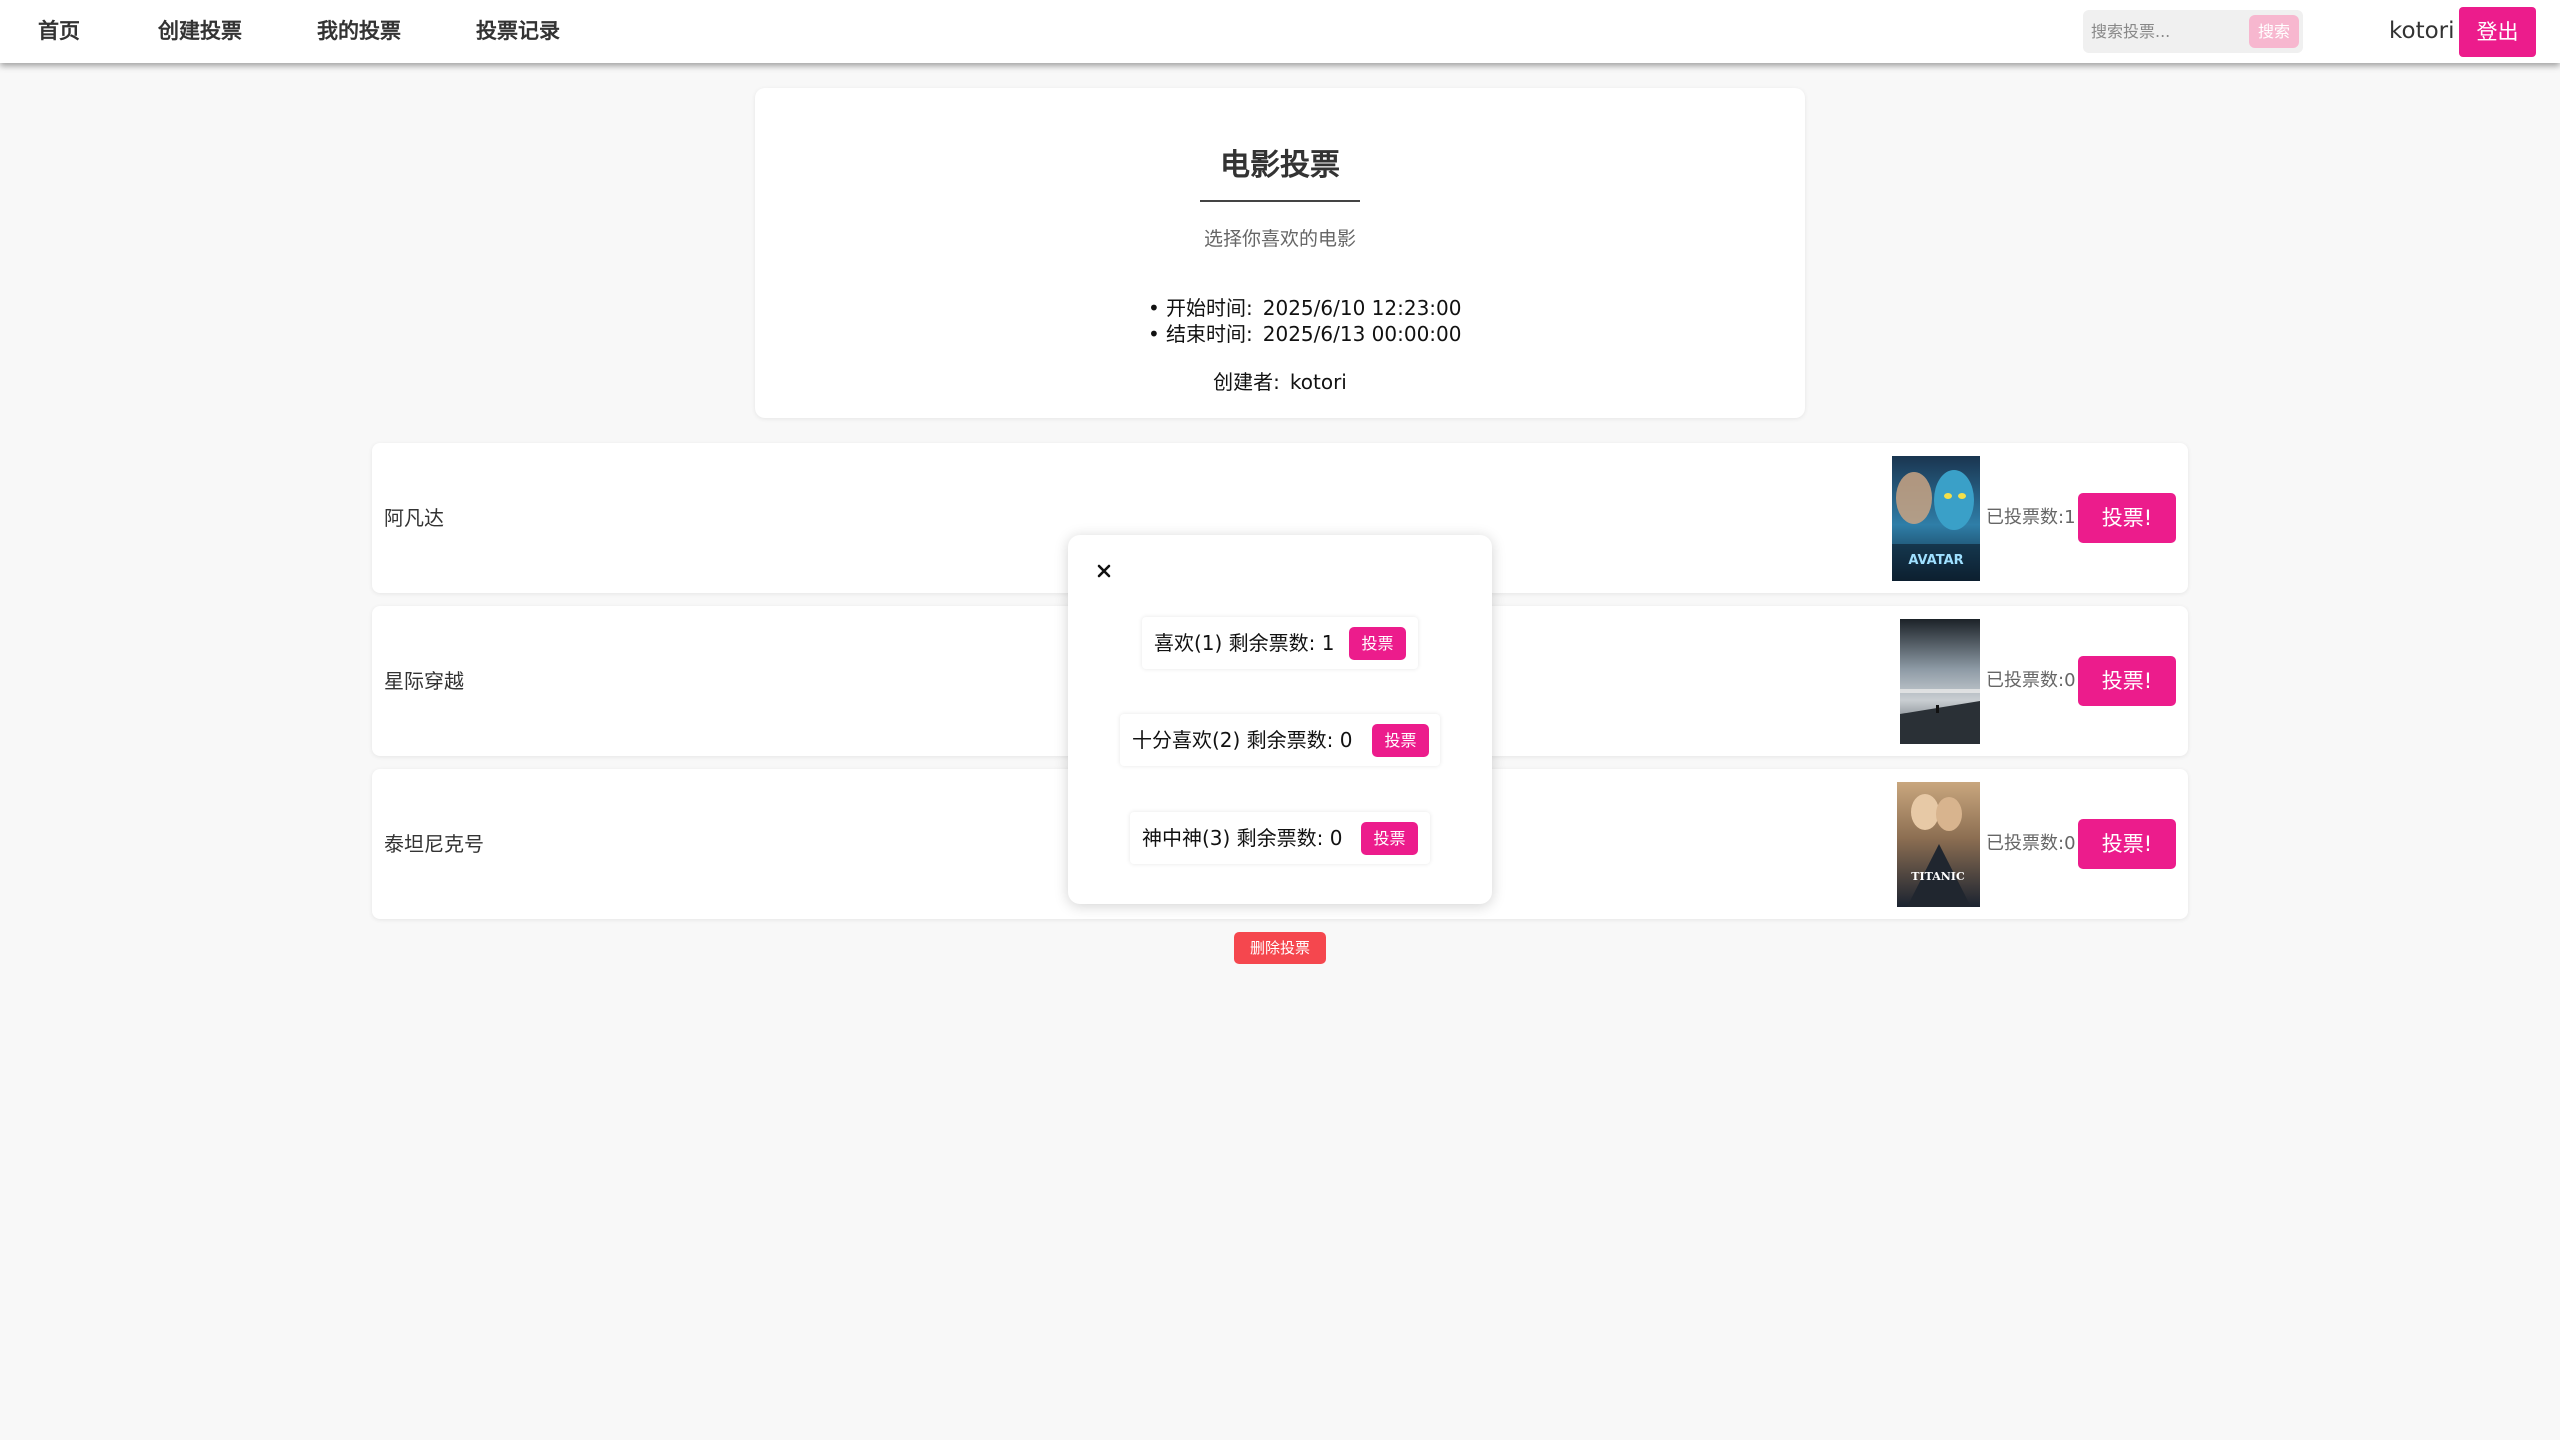 This screenshot has height=1440, width=2560. I want to click on poster-interstellar-image, so click(1940, 681).